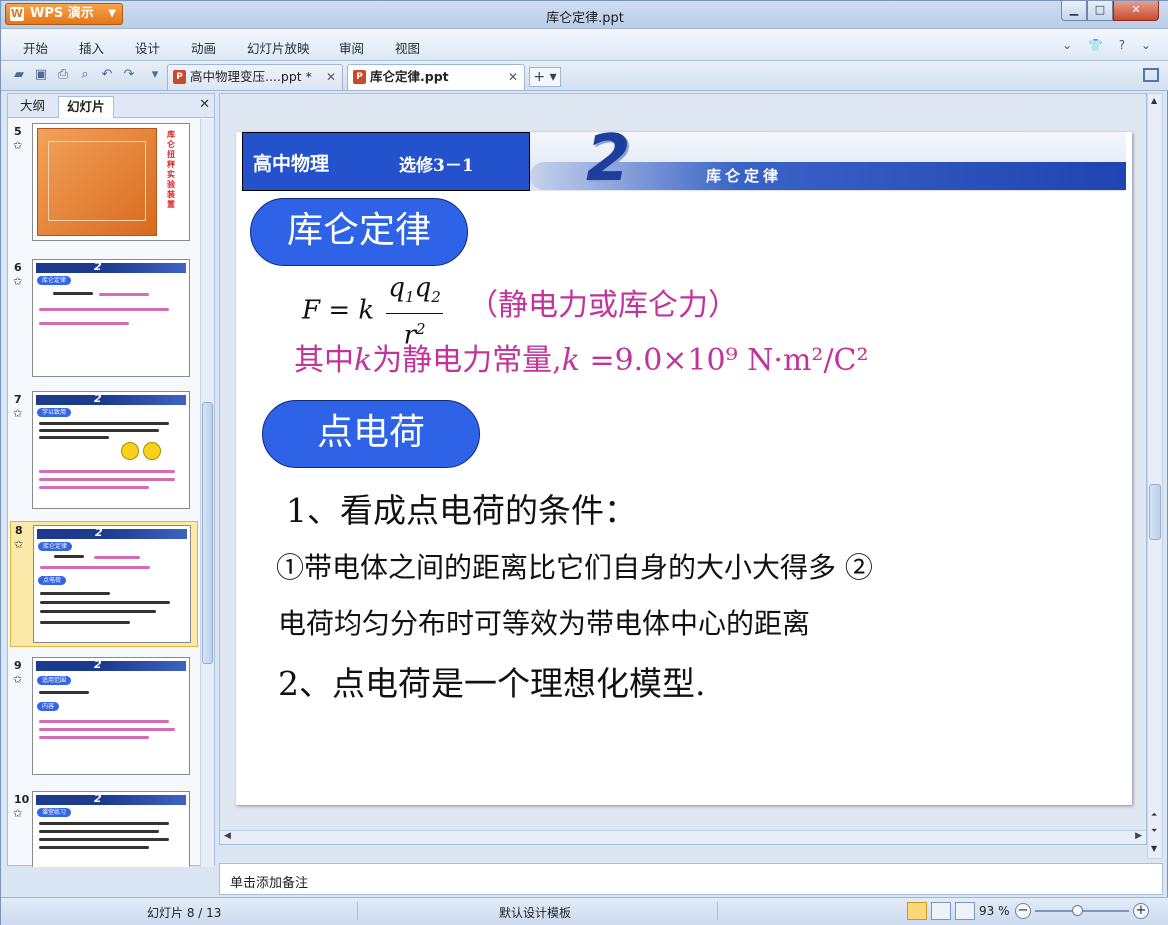  Describe the element at coordinates (129, 75) in the screenshot. I see `redo-icon: ↷` at that location.